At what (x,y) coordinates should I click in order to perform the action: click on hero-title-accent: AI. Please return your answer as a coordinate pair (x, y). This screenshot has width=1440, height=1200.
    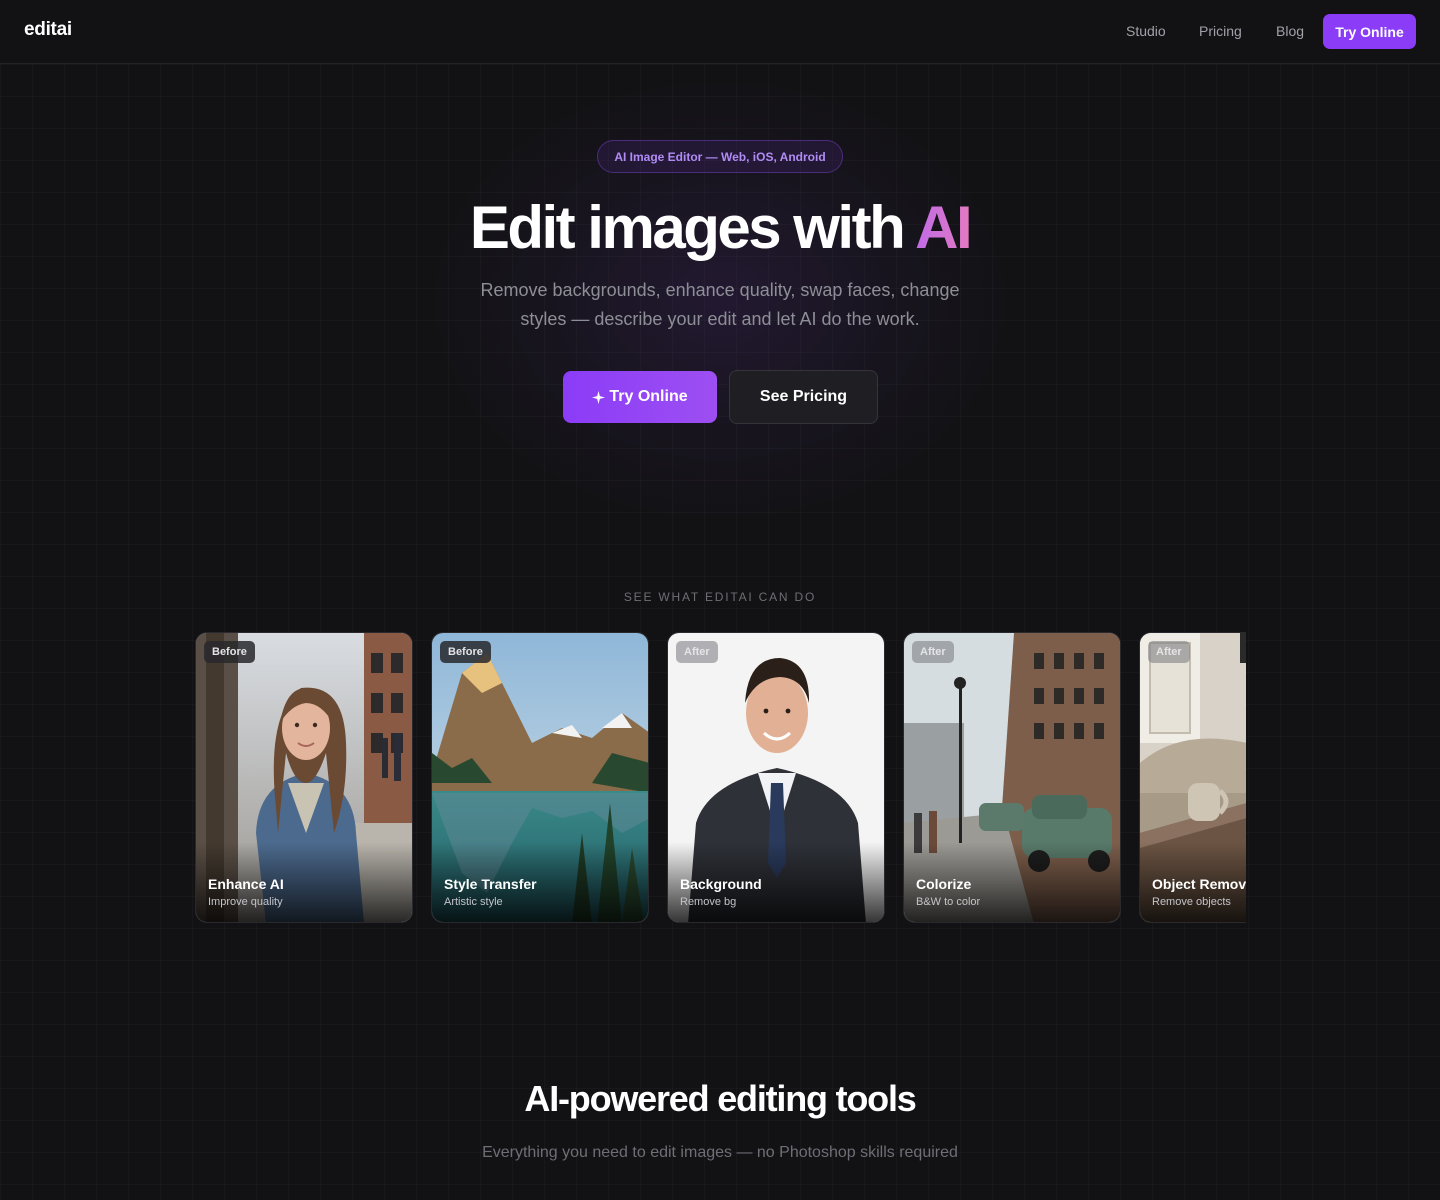
    Looking at the image, I should click on (944, 227).